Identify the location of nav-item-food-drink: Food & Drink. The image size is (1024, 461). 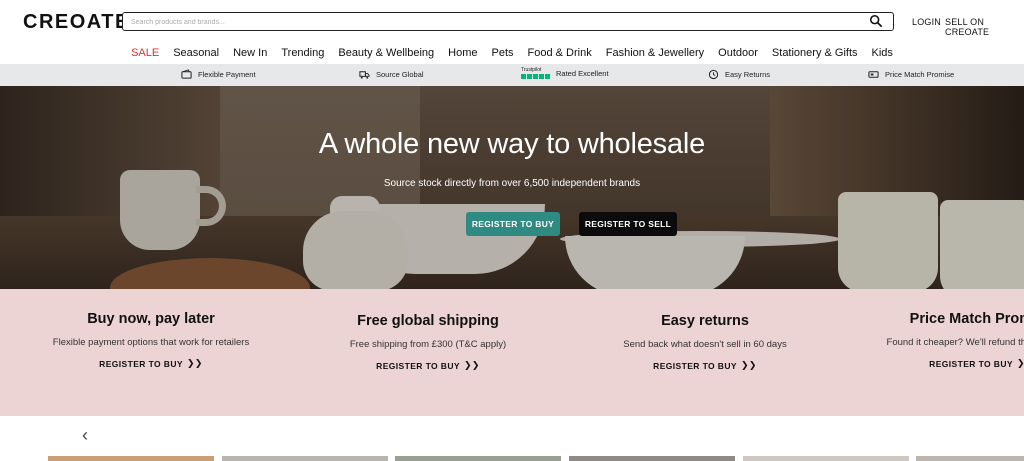
(560, 54).